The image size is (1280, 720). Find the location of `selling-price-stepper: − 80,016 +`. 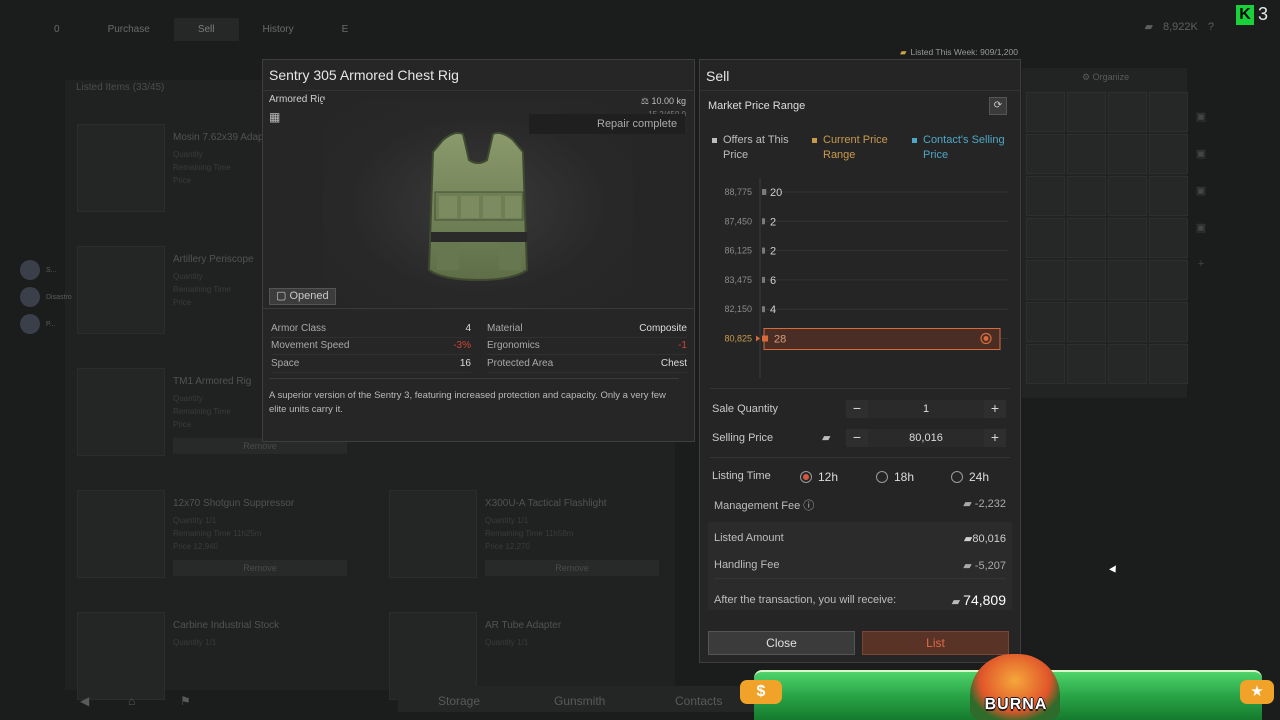

selling-price-stepper: − 80,016 + is located at coordinates (926, 438).